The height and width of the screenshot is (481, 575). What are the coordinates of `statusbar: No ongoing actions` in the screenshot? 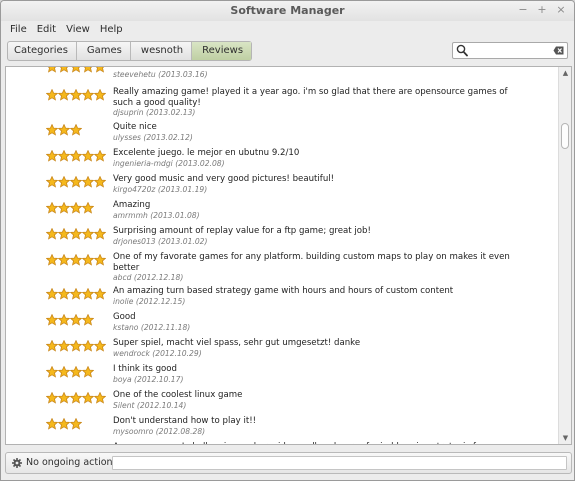 It's located at (288, 463).